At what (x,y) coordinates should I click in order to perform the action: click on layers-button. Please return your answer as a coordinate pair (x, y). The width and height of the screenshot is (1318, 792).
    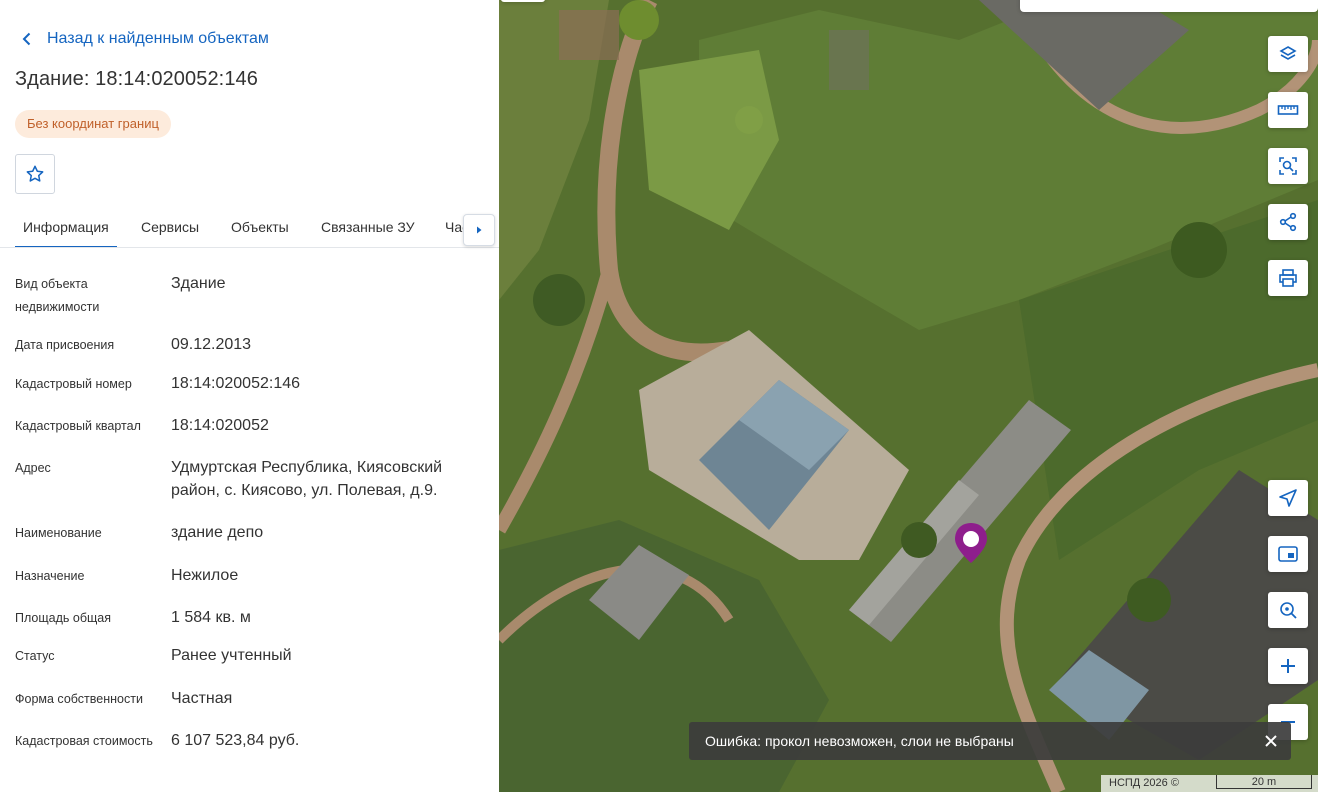
    Looking at the image, I should click on (1288, 54).